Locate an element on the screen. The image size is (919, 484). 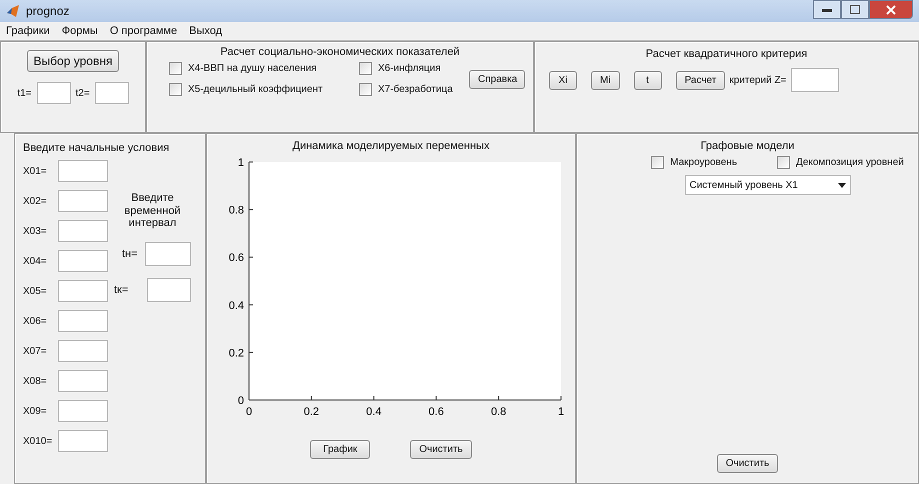
field-label: X09= is located at coordinates (35, 411).